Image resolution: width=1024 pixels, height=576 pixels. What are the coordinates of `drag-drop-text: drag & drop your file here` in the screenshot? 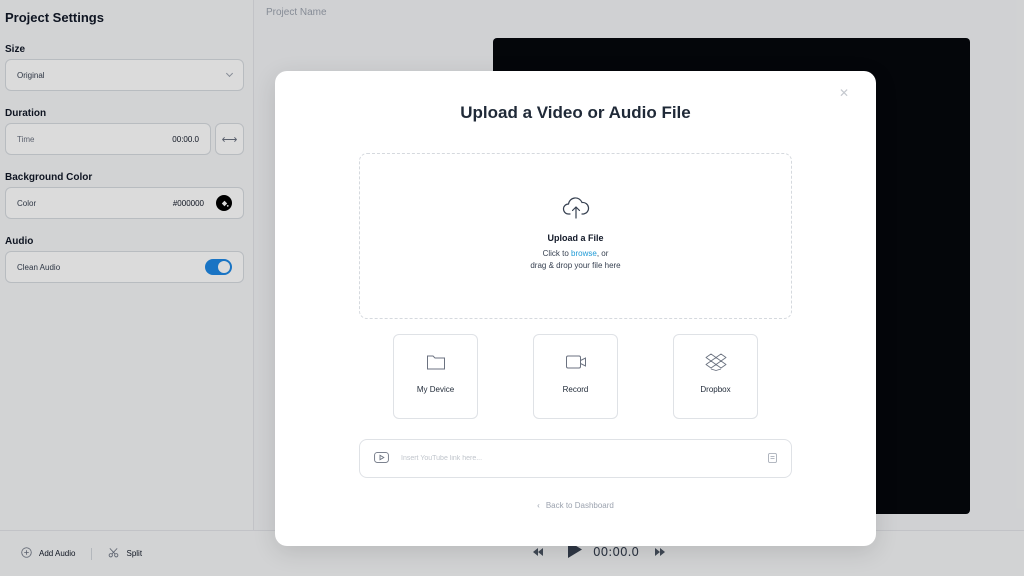 It's located at (575, 265).